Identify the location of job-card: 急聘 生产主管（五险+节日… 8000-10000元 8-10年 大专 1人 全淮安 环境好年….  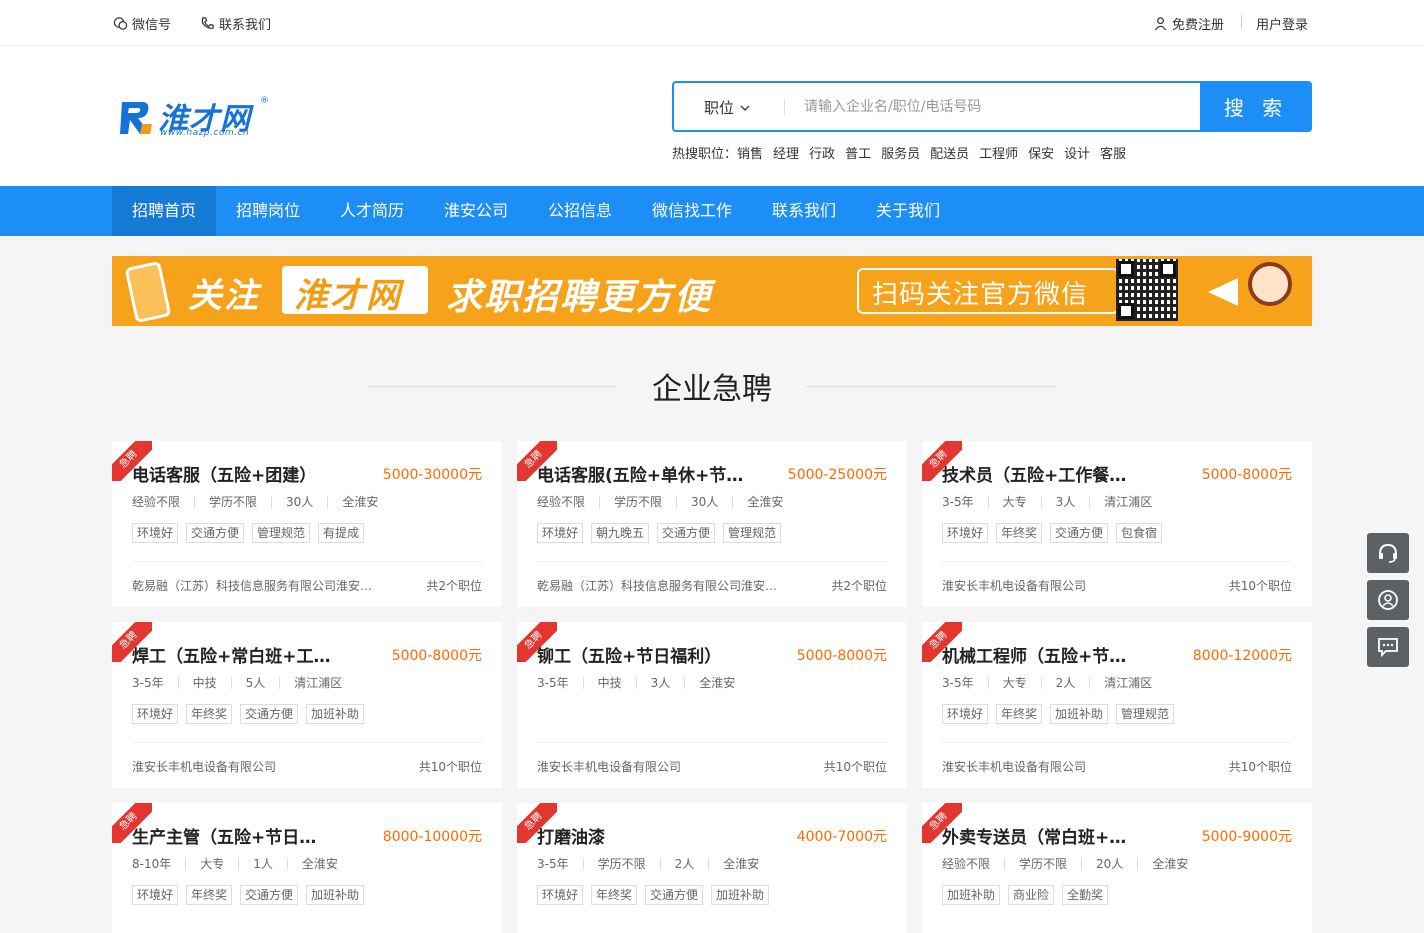
(307, 868).